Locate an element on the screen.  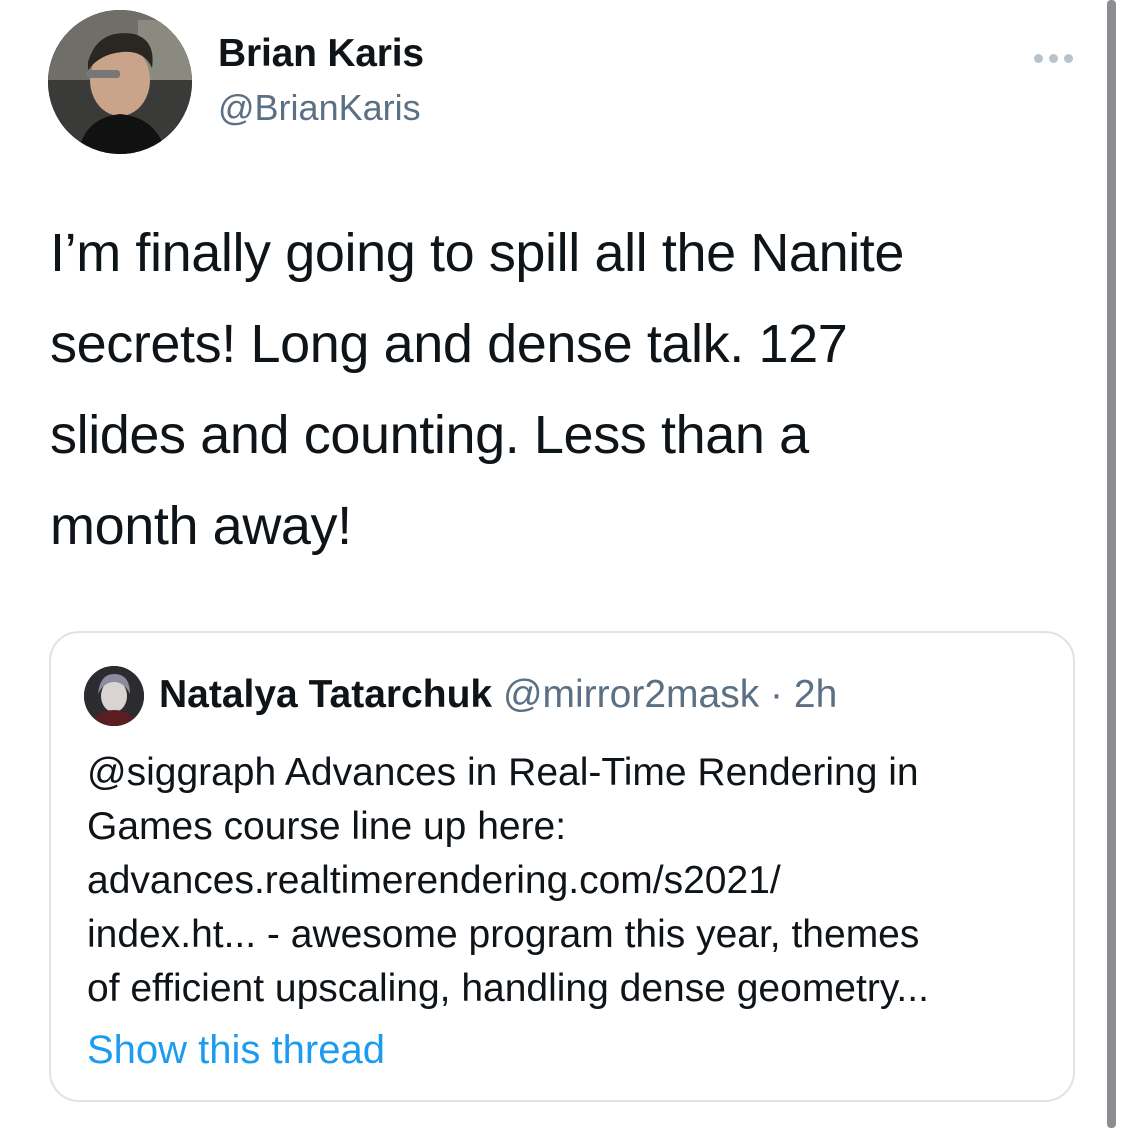
quoted-text-line: advances.realtimerendering.com/s2021/ is located at coordinates (434, 880).